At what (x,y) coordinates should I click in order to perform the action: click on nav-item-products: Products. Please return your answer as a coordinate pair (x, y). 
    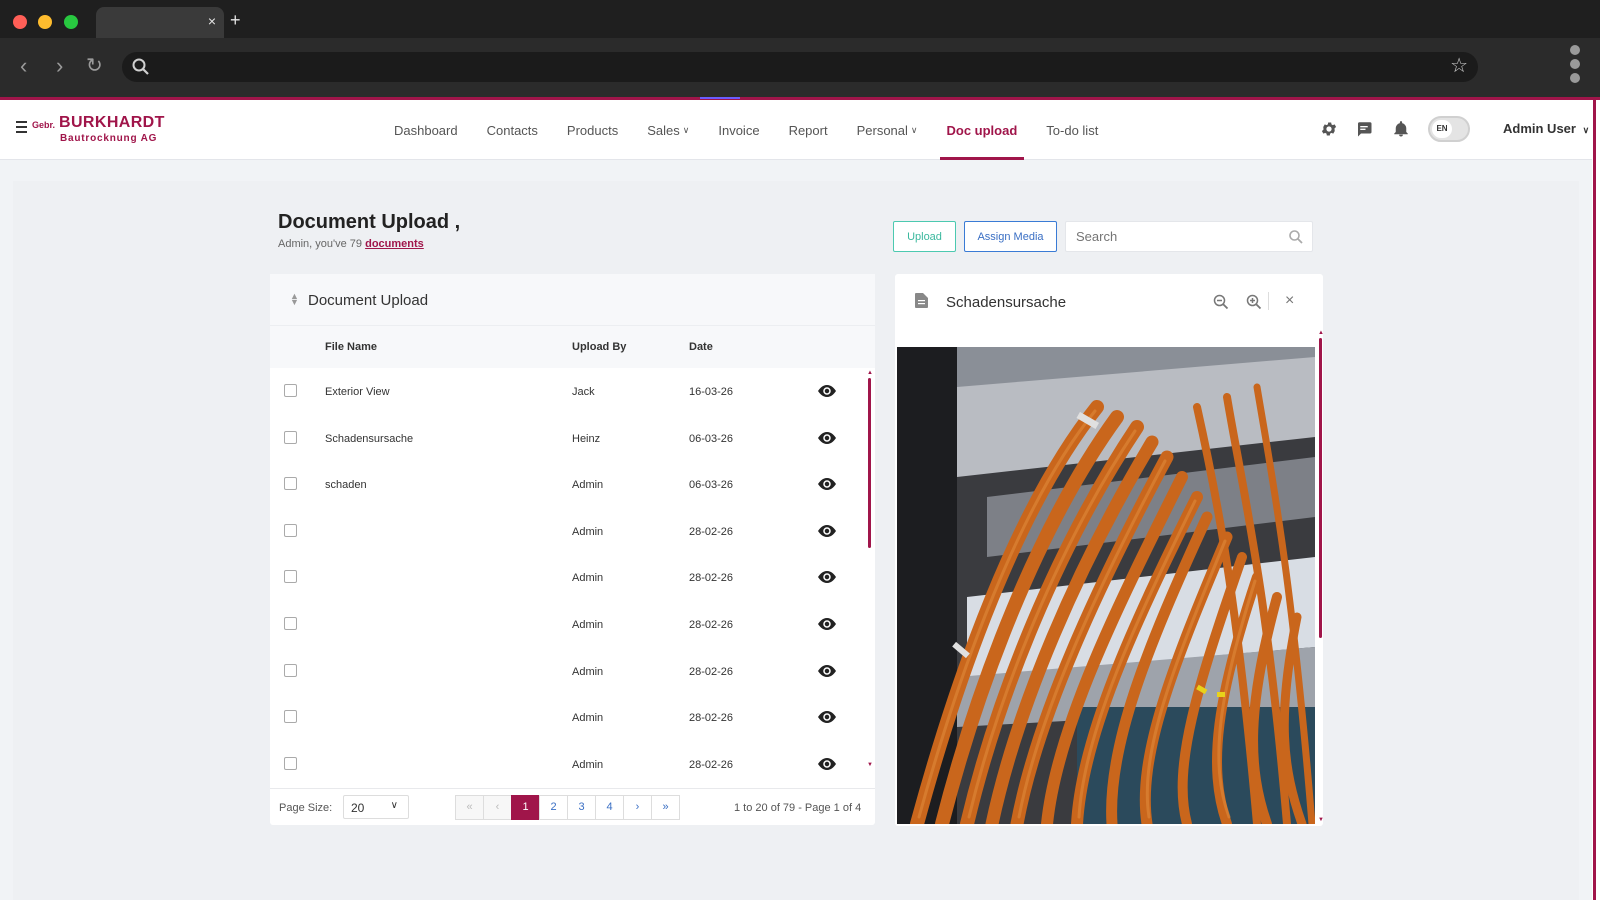
    Looking at the image, I should click on (592, 130).